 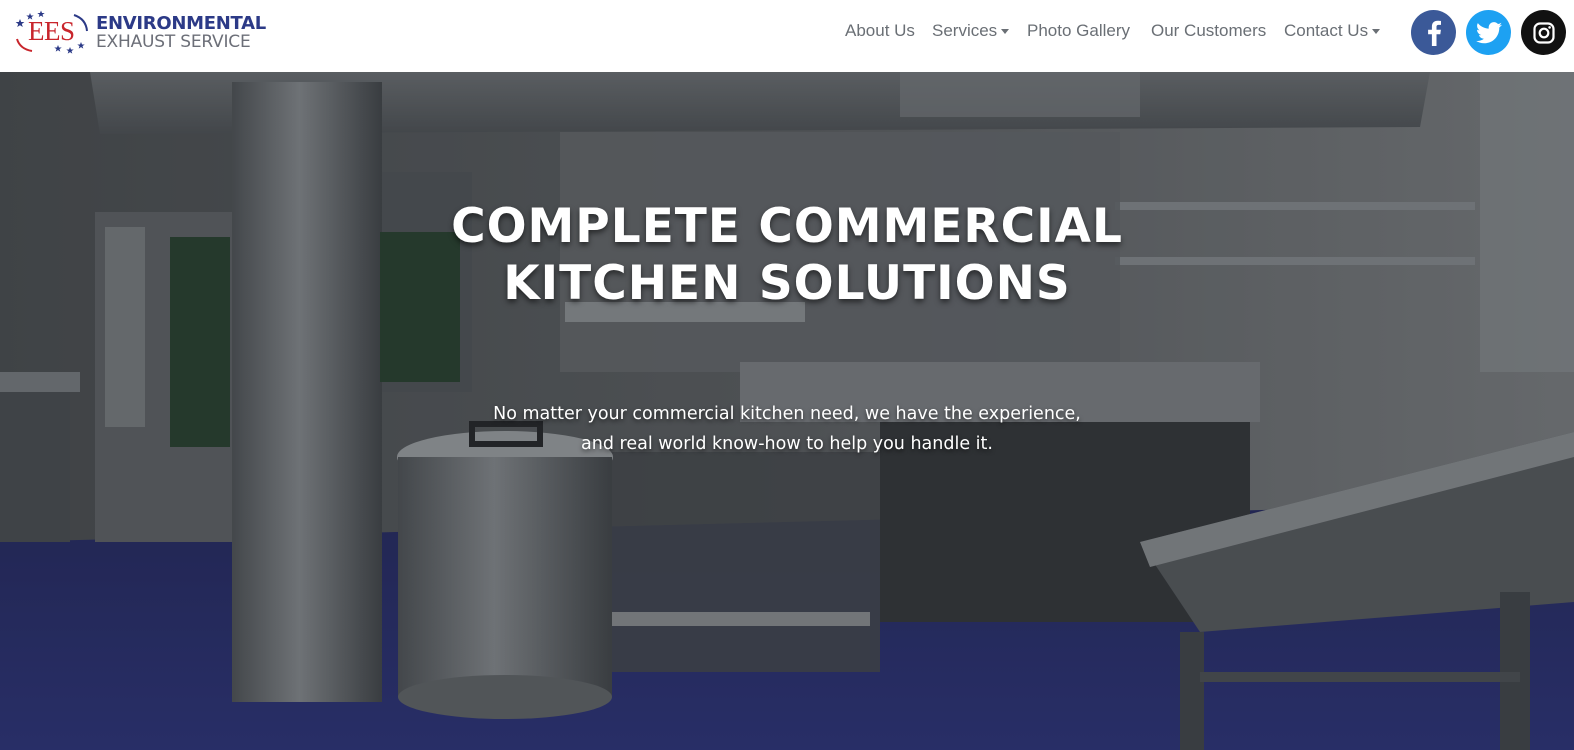 I want to click on logo-title: ENVIRONMENTAL, so click(x=181, y=23).